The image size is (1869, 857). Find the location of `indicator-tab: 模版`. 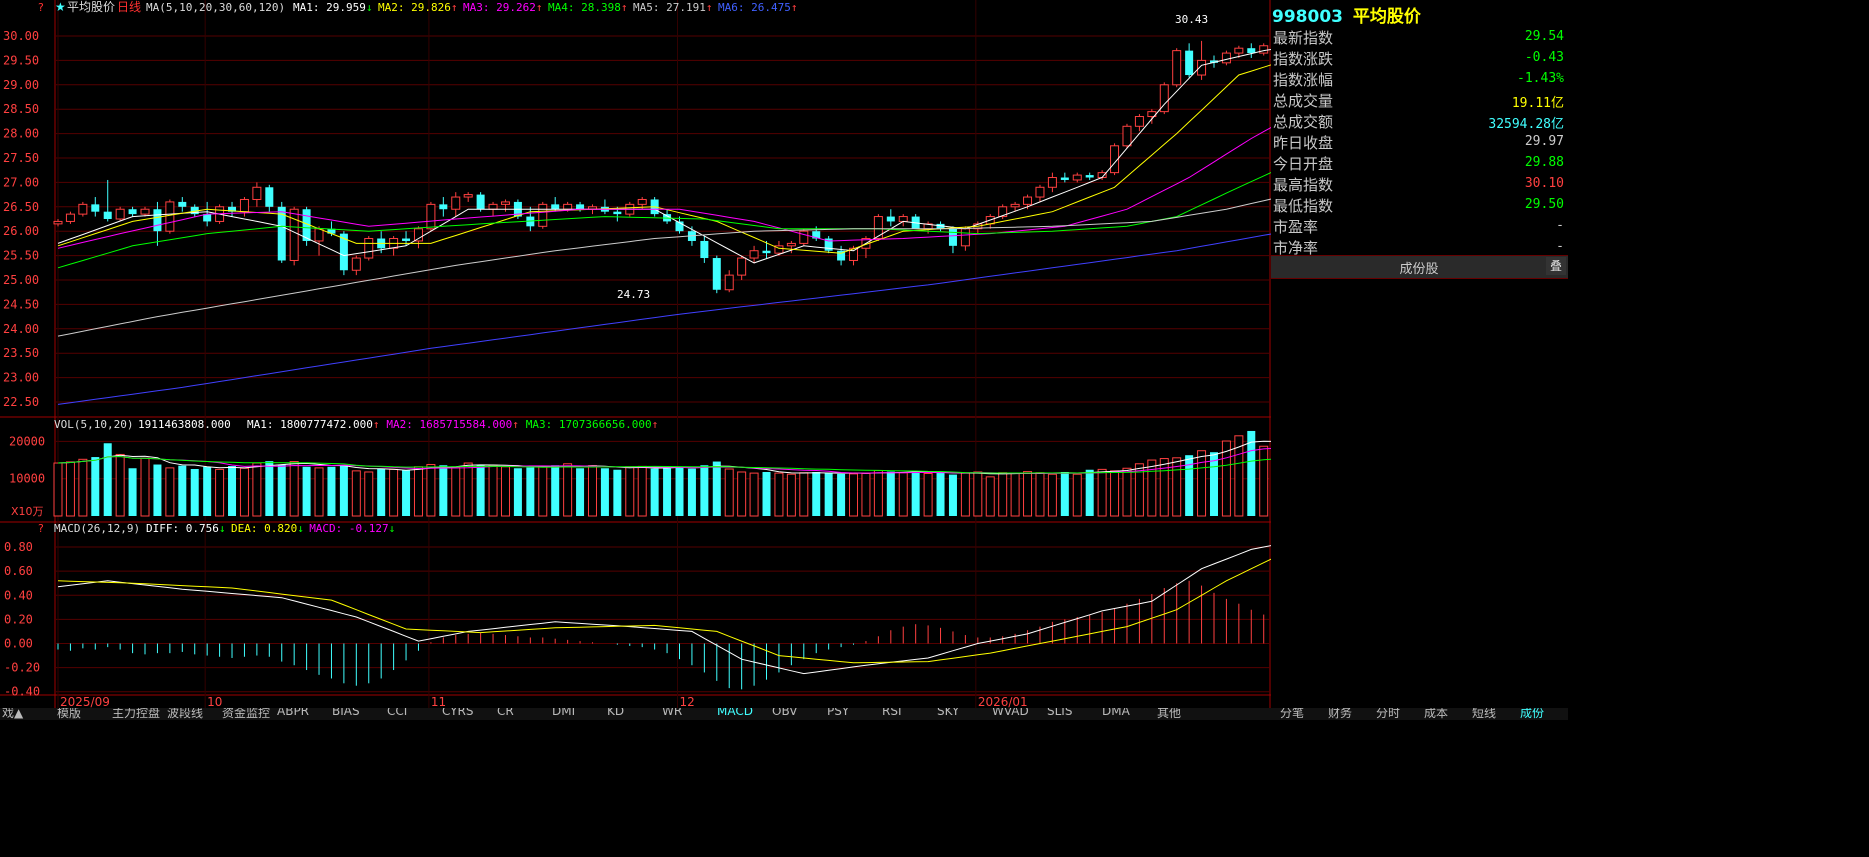

indicator-tab: 模版 is located at coordinates (69, 714).